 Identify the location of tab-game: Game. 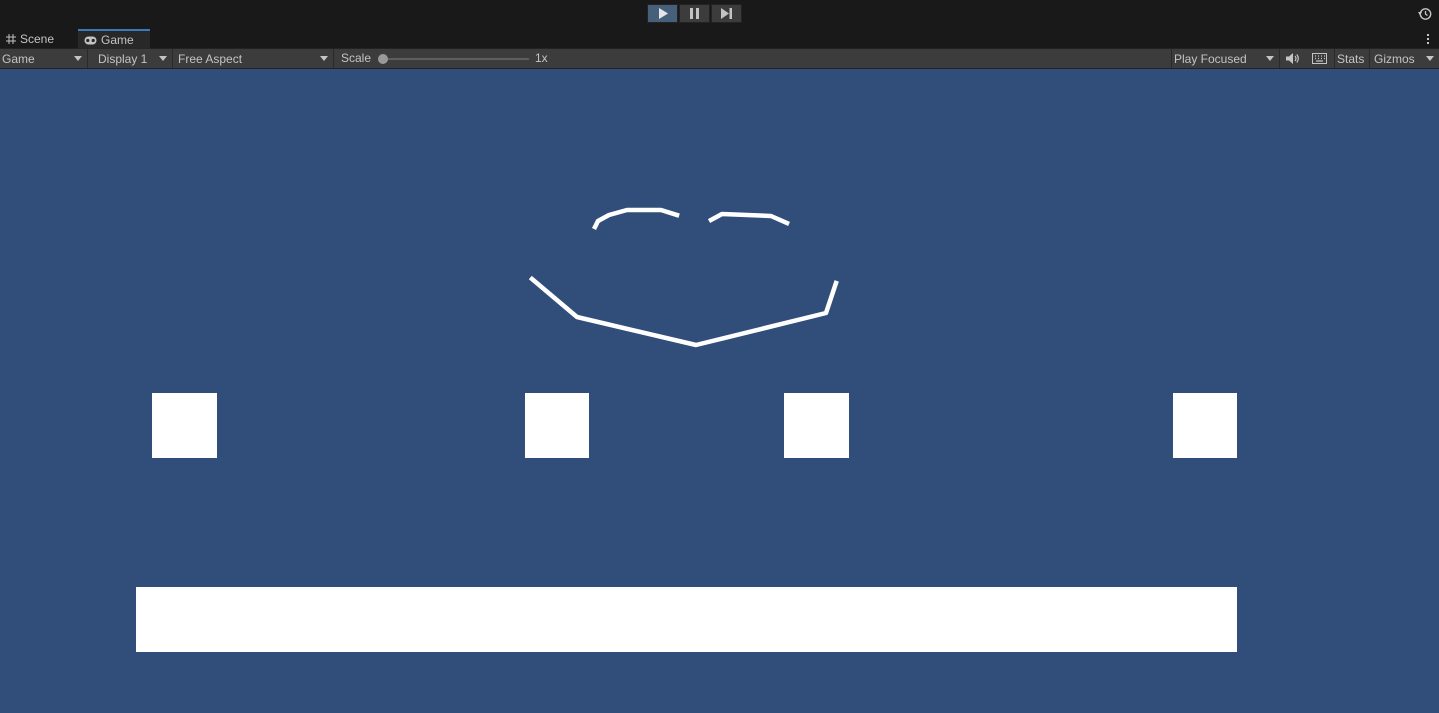
(114, 39).